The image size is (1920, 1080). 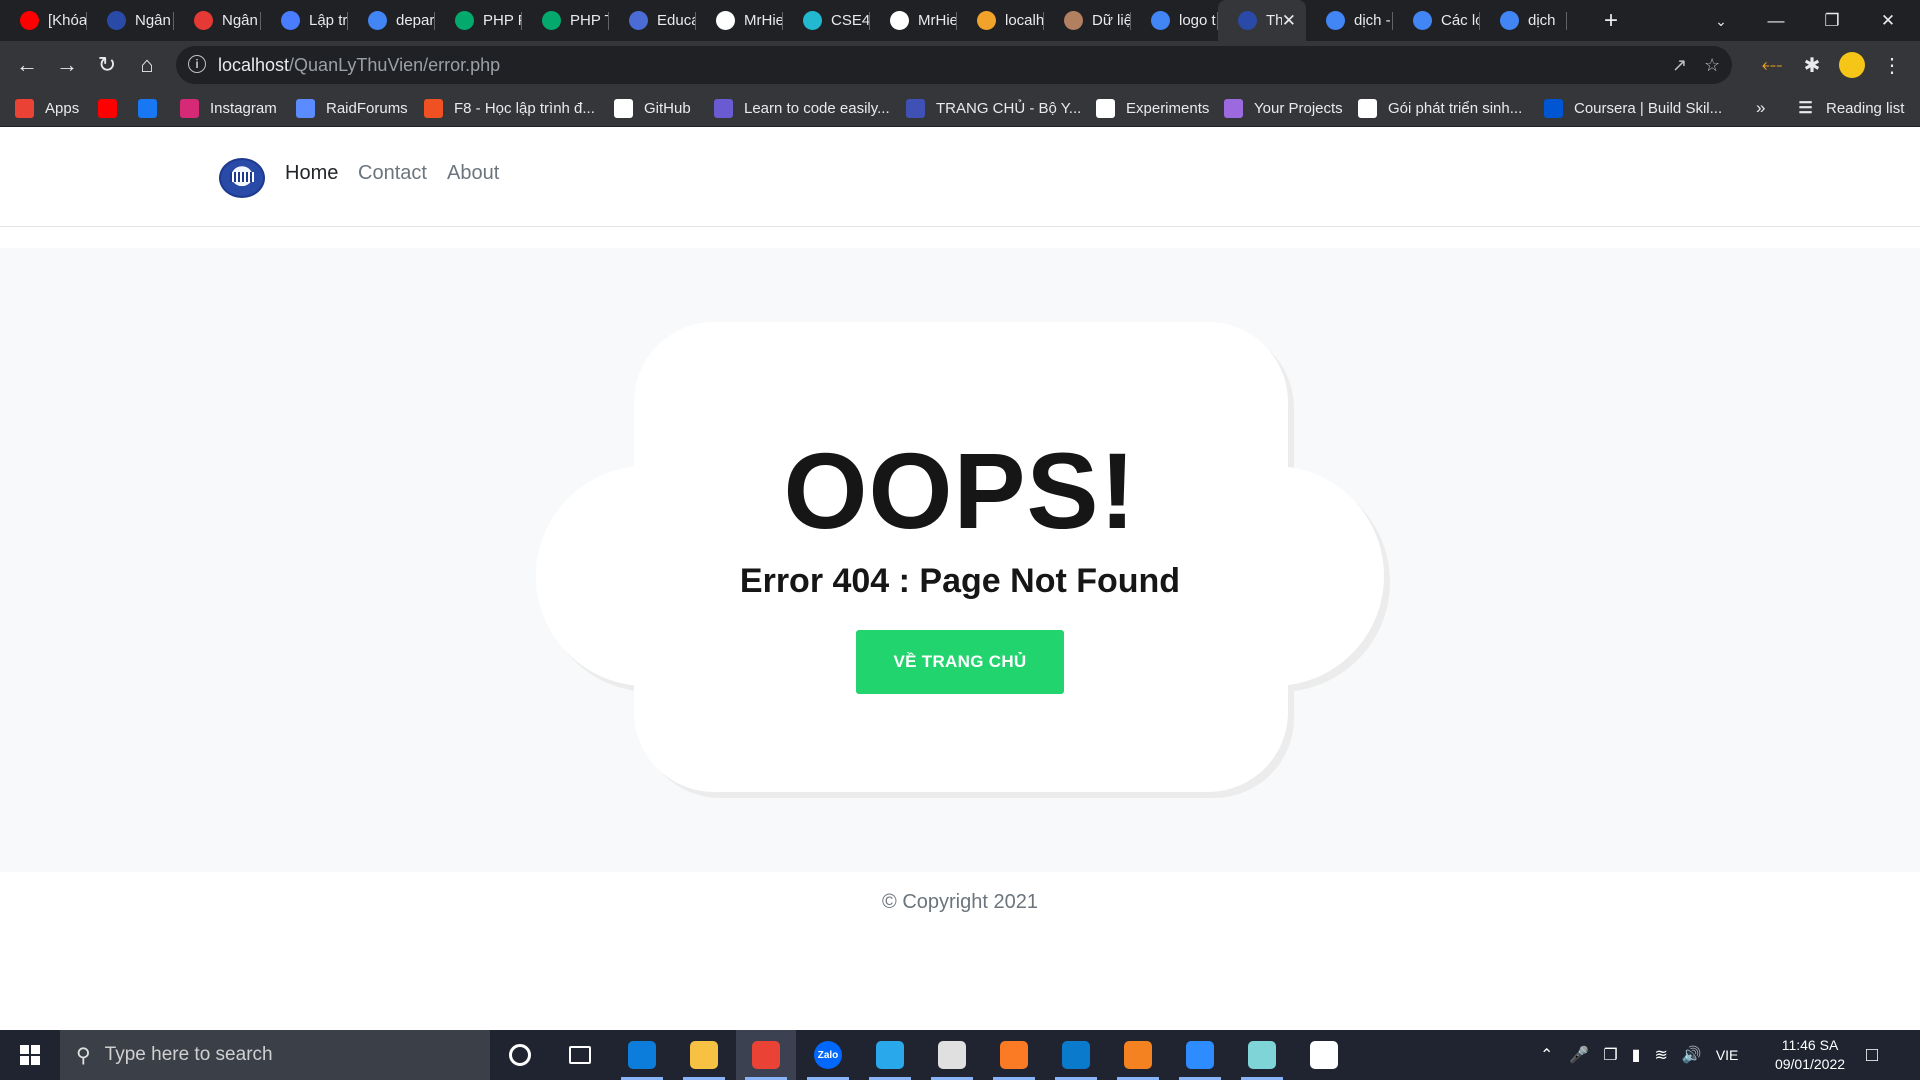 What do you see at coordinates (1850, 108) in the screenshot?
I see `reading-list-button: ☰ Reading list` at bounding box center [1850, 108].